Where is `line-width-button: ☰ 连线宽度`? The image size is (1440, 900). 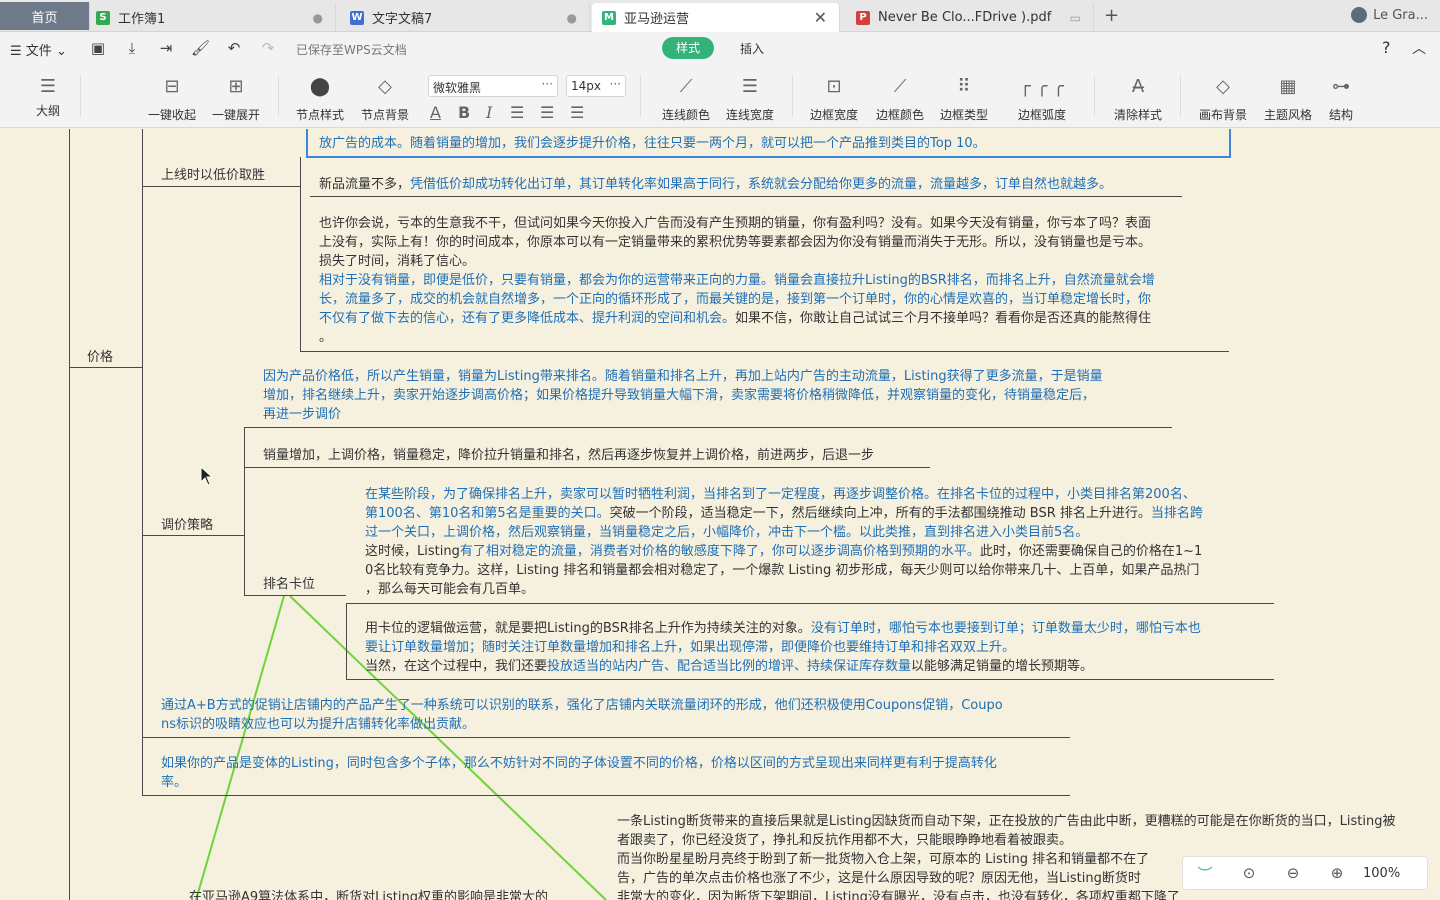 line-width-button: ☰ 连线宽度 is located at coordinates (750, 99).